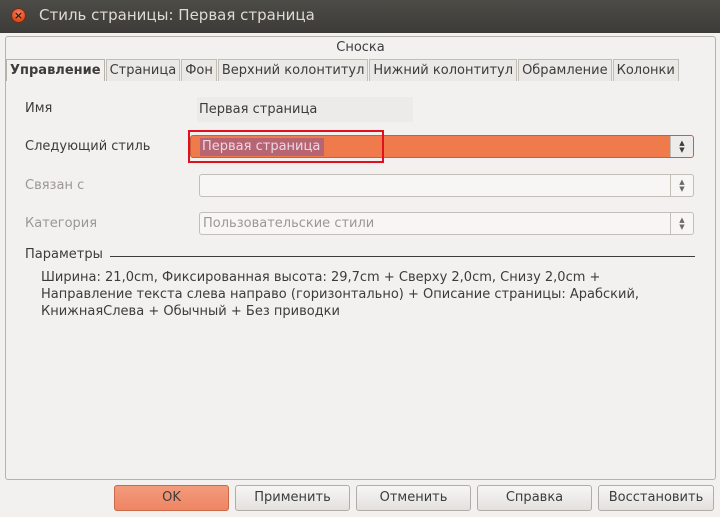 The height and width of the screenshot is (517, 720). I want to click on title-bar: × Стиль страницы: Первая страница, so click(360, 16).